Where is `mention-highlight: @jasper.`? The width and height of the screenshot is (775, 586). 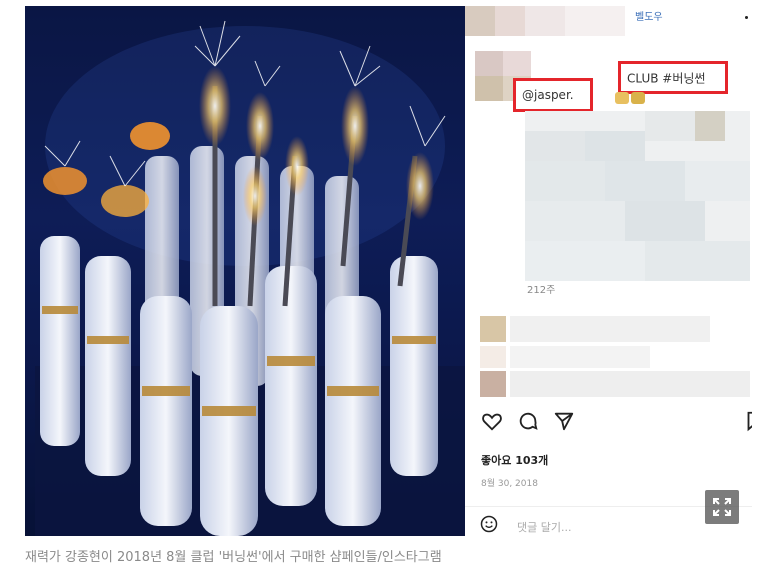 mention-highlight: @jasper. is located at coordinates (553, 95).